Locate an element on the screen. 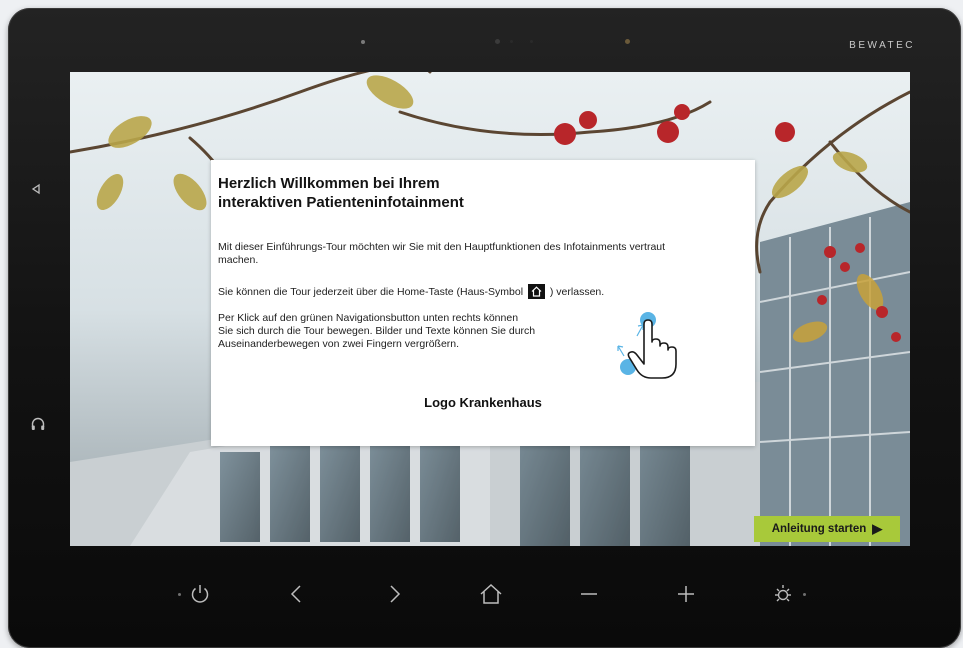  headphones-icon is located at coordinates (38, 424).